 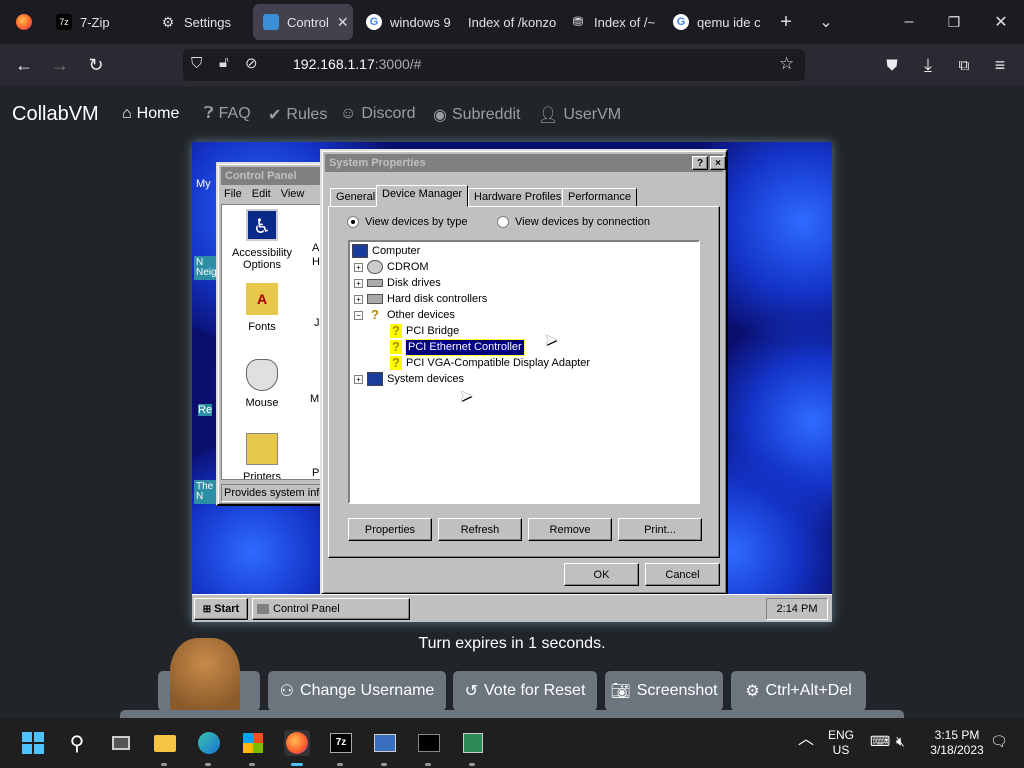 I want to click on tab-7zip: 7z 7-Zip, so click(x=96, y=22).